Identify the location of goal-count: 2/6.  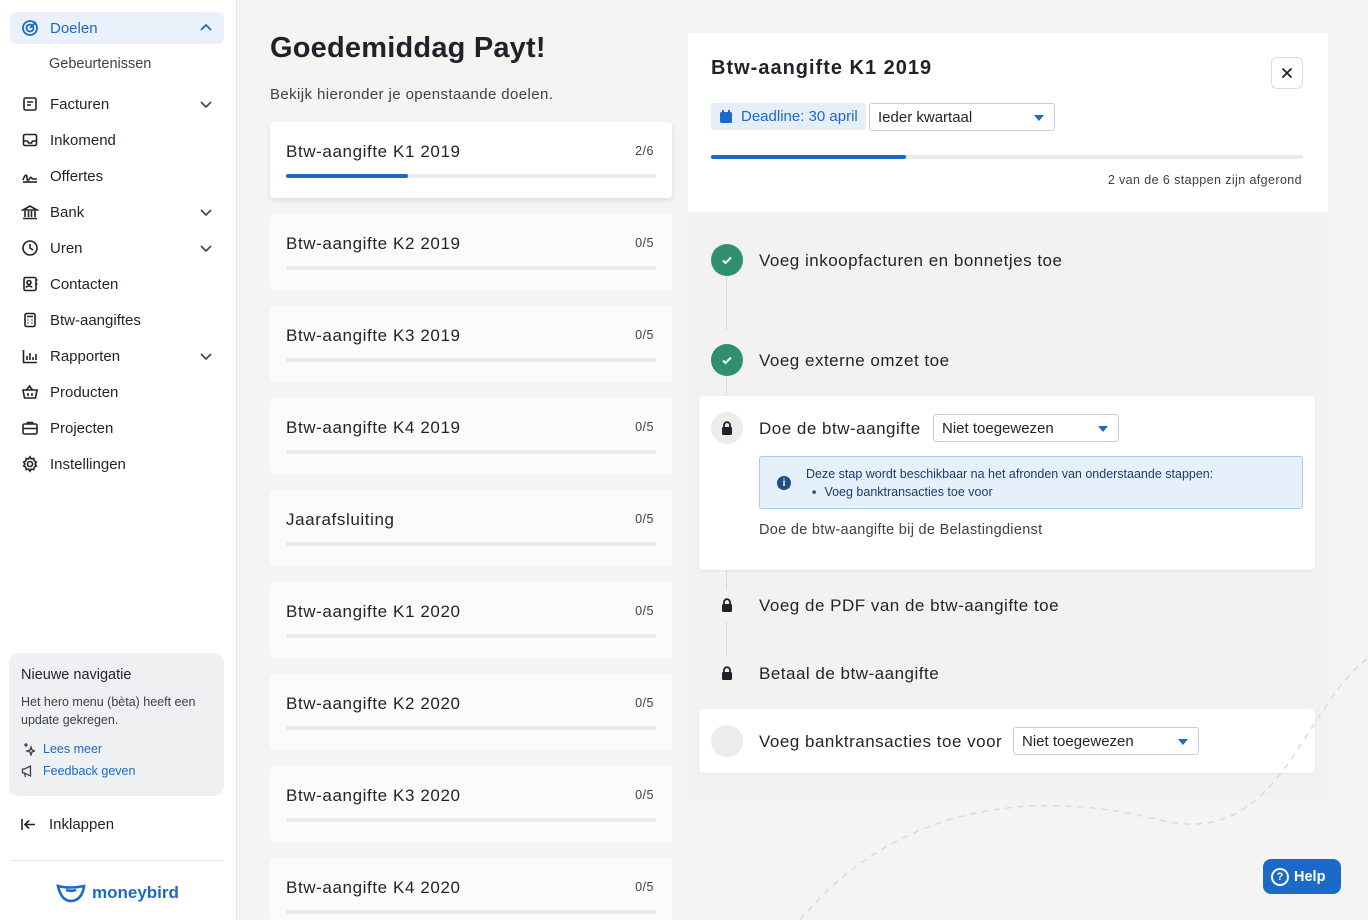
(644, 151).